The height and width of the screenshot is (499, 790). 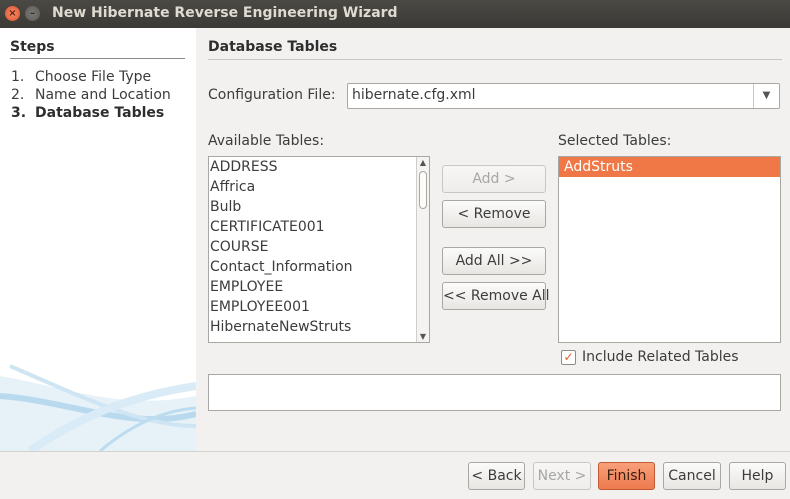 What do you see at coordinates (103, 95) in the screenshot?
I see `step-label: Name and Location` at bounding box center [103, 95].